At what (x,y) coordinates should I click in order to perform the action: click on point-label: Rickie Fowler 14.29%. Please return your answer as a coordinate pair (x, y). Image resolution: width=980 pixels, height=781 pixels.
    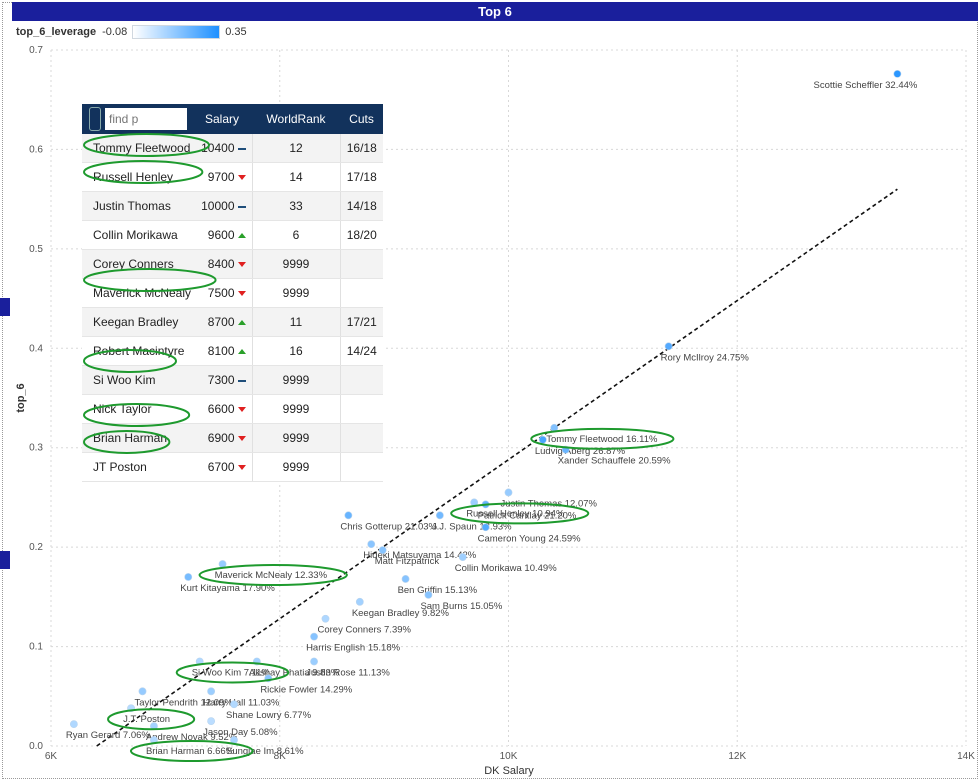
    Looking at the image, I should click on (306, 689).